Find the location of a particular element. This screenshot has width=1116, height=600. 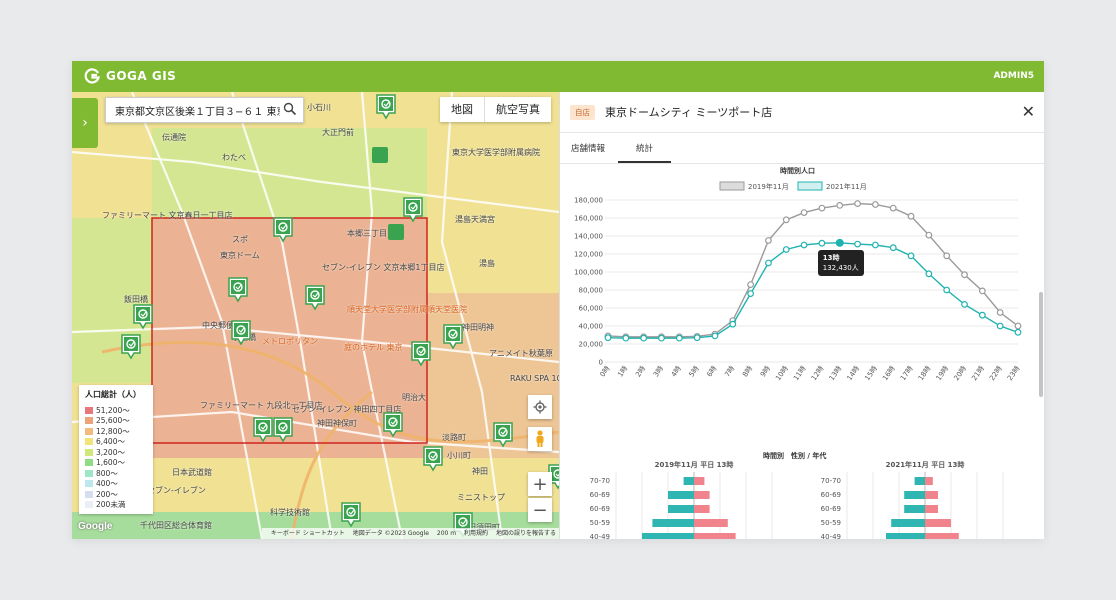

sidebar-toggle-button: › is located at coordinates (85, 123).